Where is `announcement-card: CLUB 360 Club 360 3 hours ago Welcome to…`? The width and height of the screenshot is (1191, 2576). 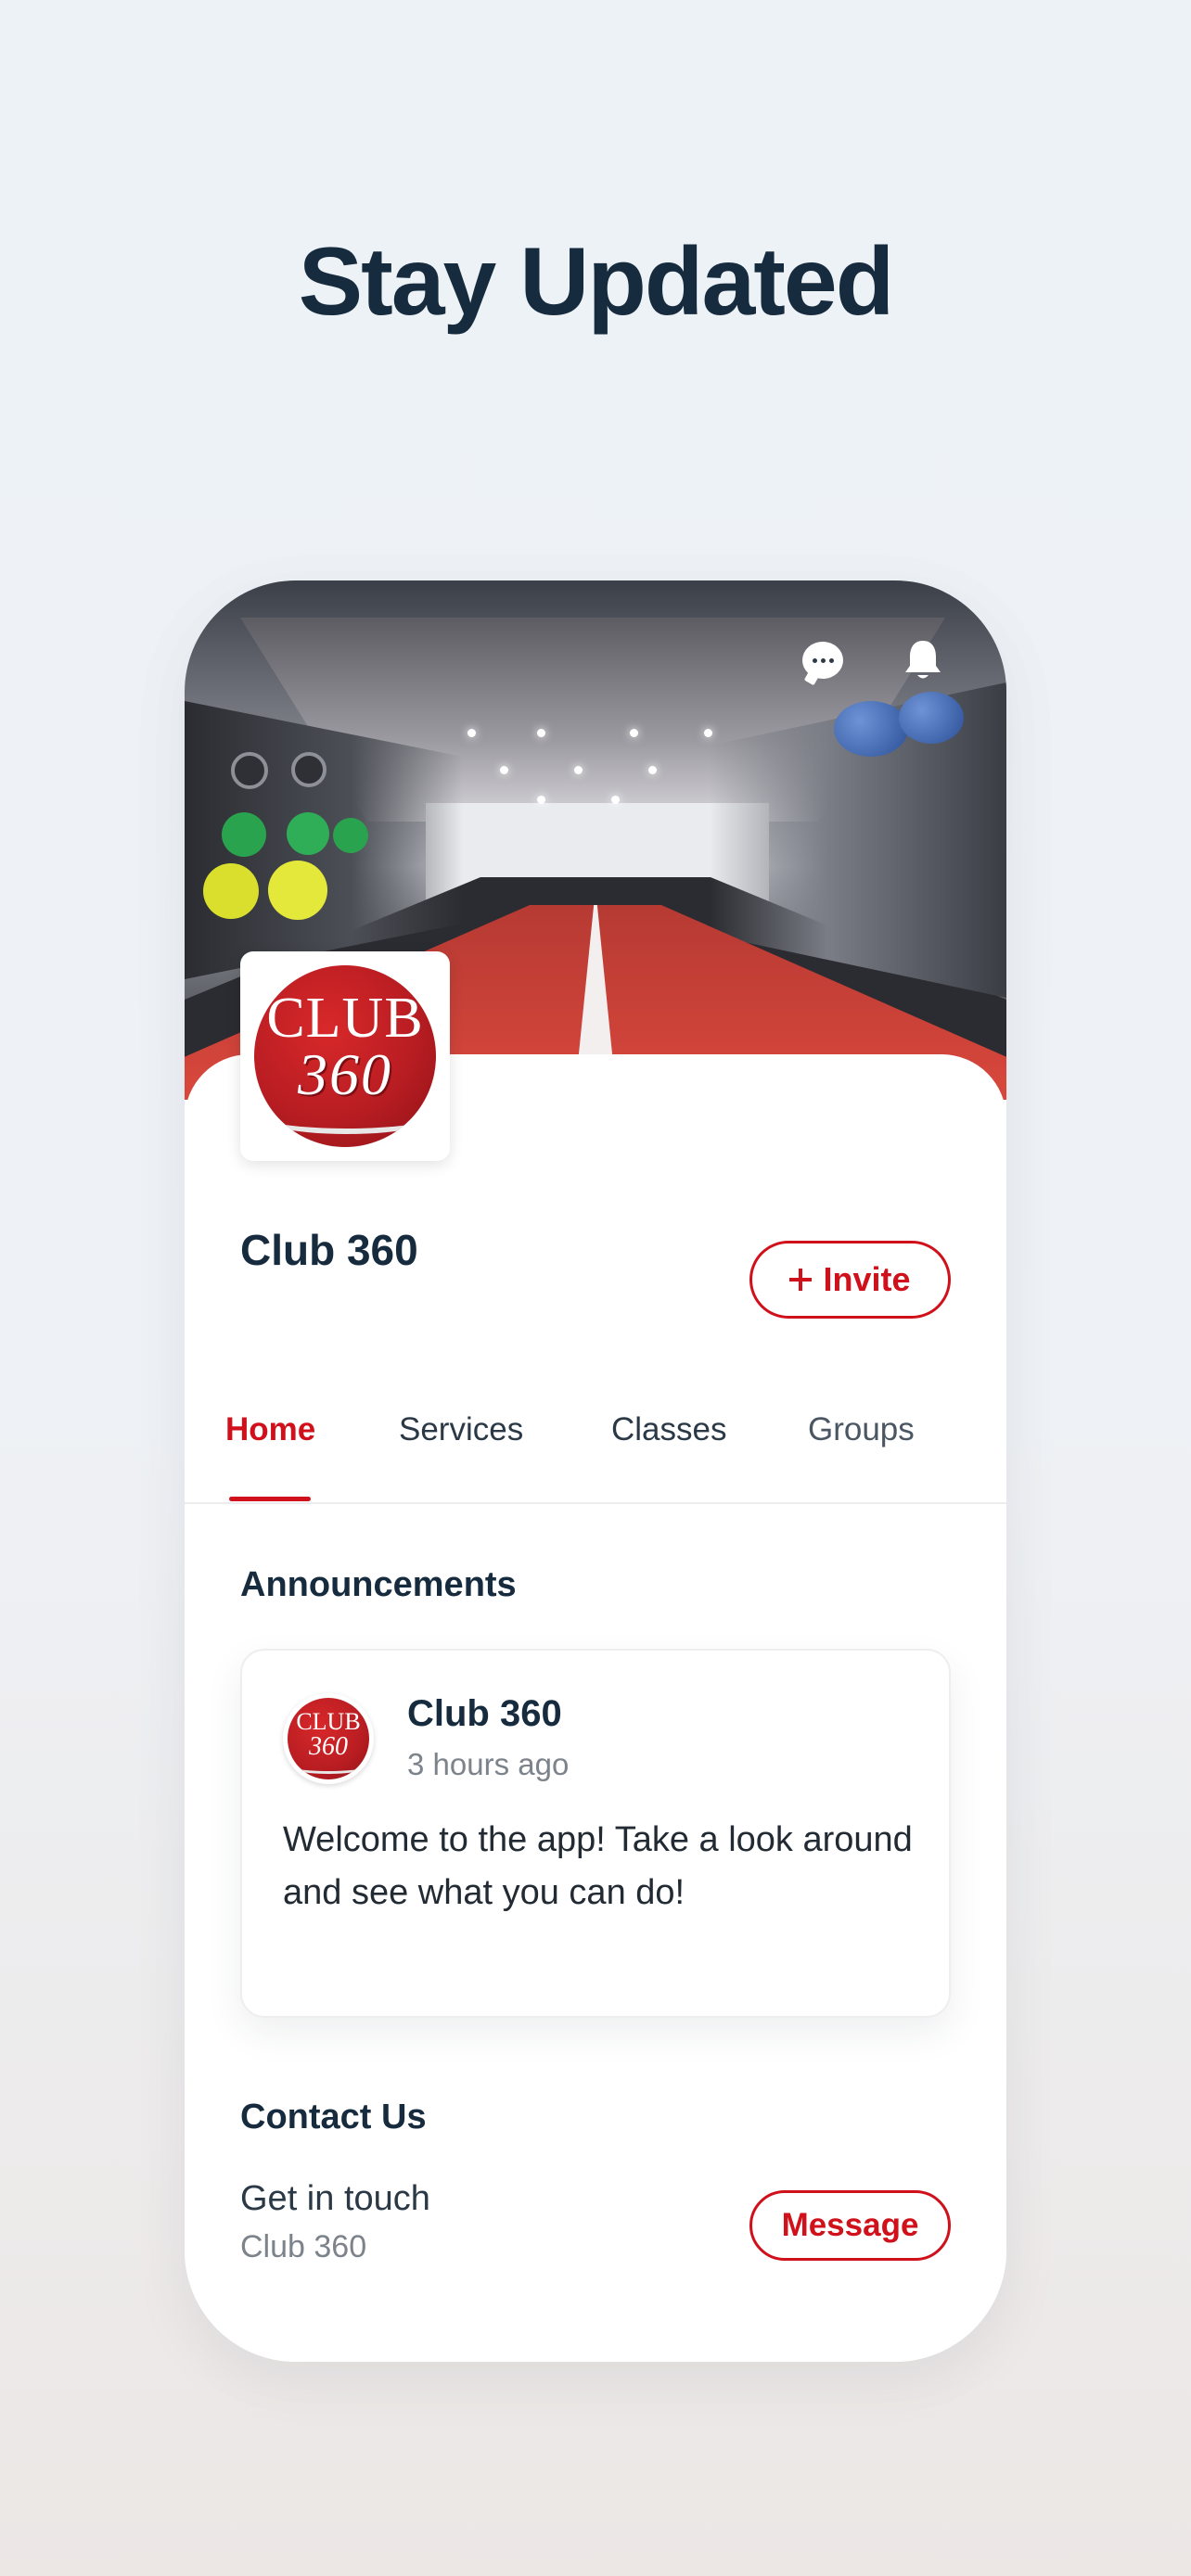
announcement-card: CLUB 360 Club 360 3 hours ago Welcome to… is located at coordinates (595, 1833).